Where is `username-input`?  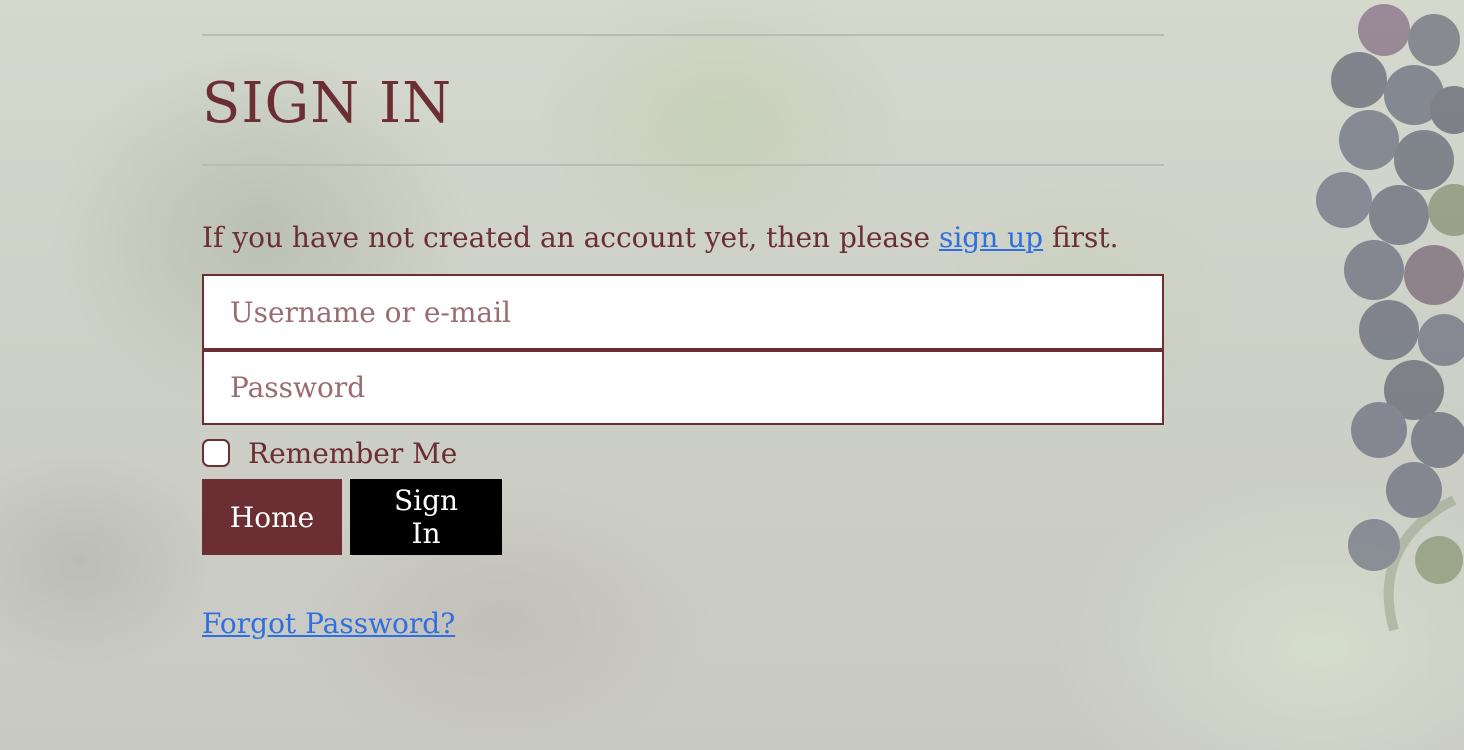
username-input is located at coordinates (683, 312).